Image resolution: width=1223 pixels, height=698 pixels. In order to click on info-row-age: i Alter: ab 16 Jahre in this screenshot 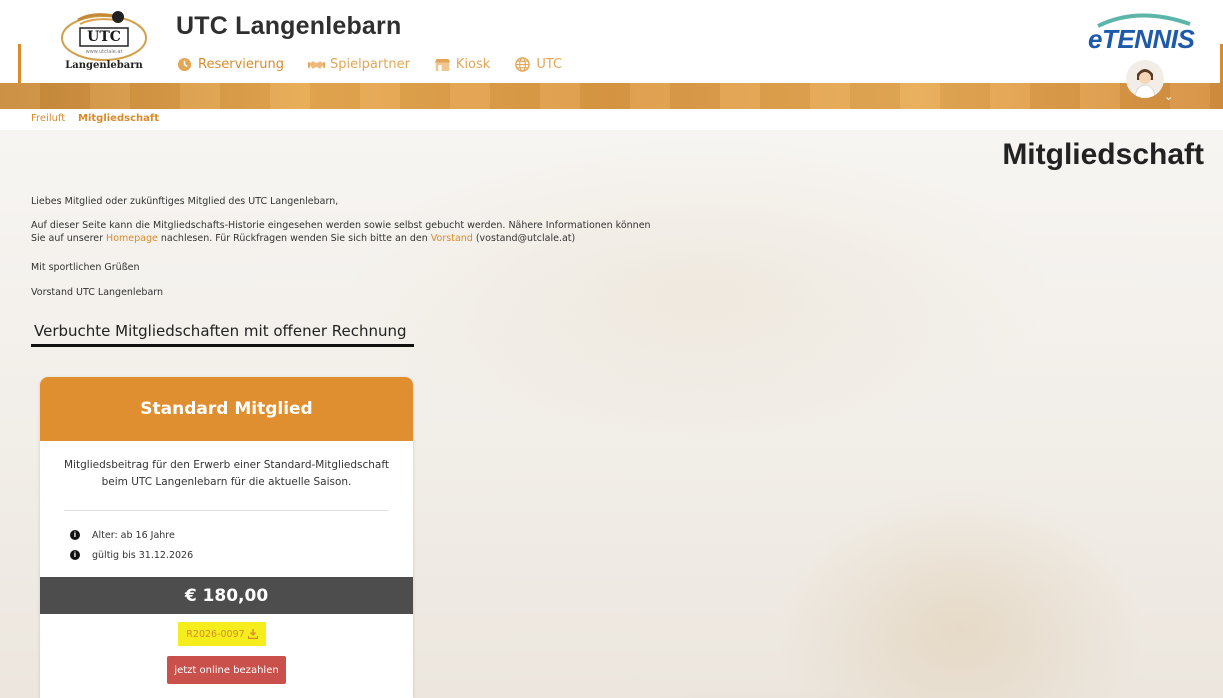, I will do `click(241, 535)`.